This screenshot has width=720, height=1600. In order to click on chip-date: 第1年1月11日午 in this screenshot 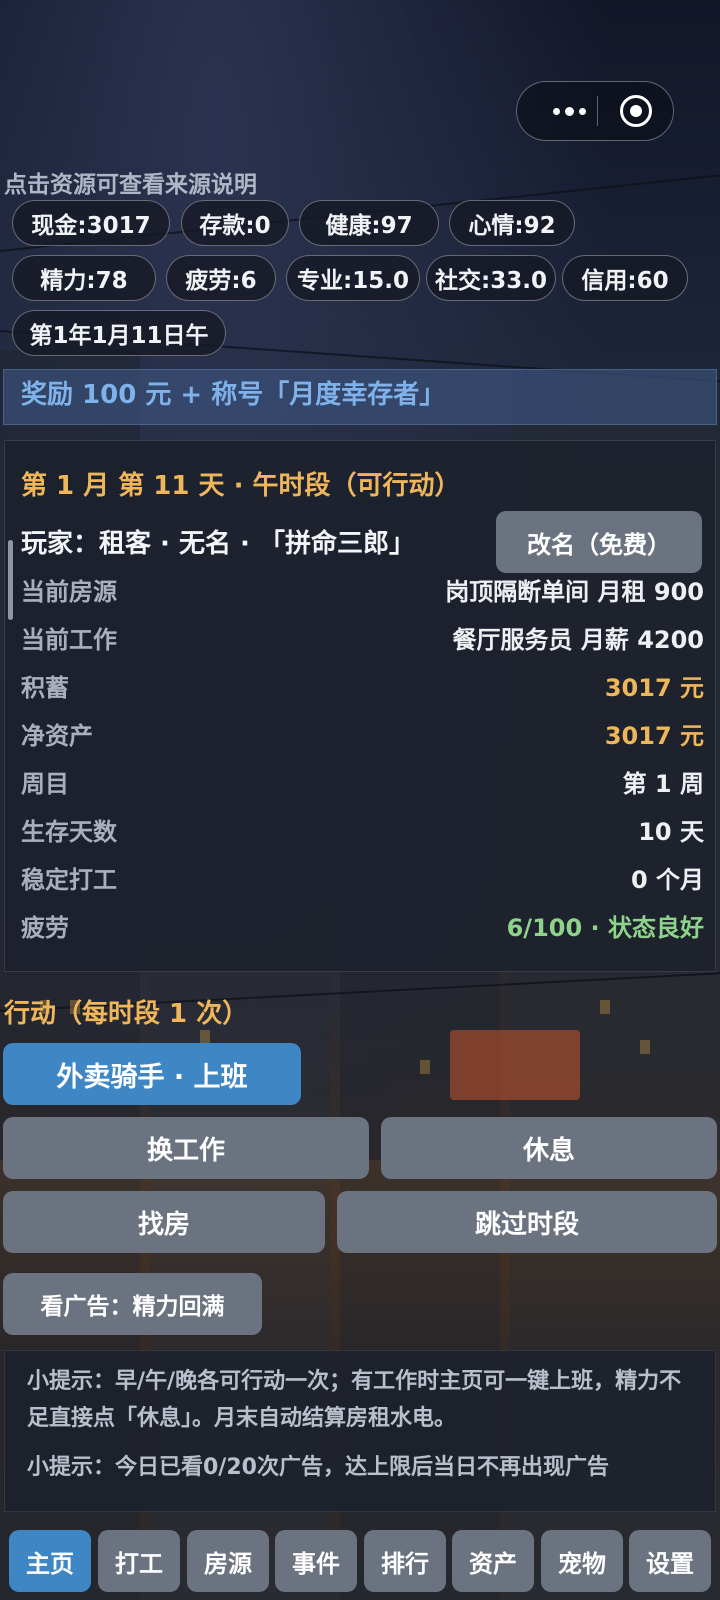, I will do `click(119, 333)`.